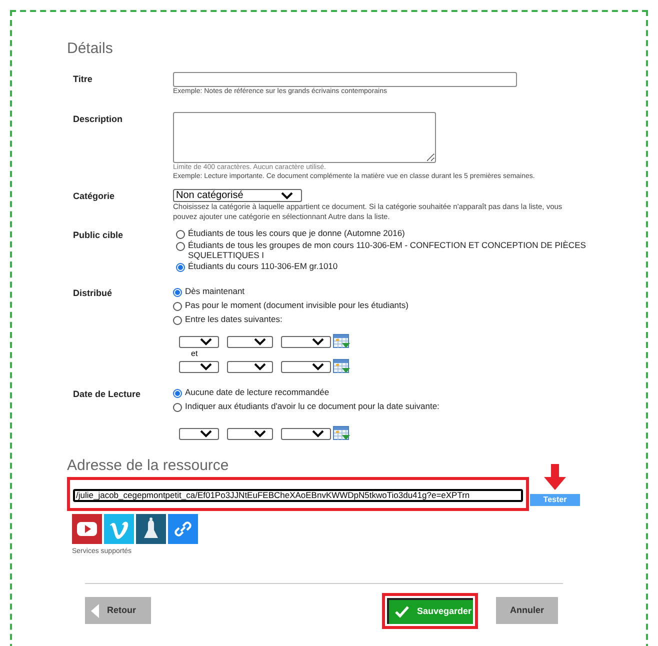  I want to click on section-title: Adresse de la ressource, so click(148, 466).